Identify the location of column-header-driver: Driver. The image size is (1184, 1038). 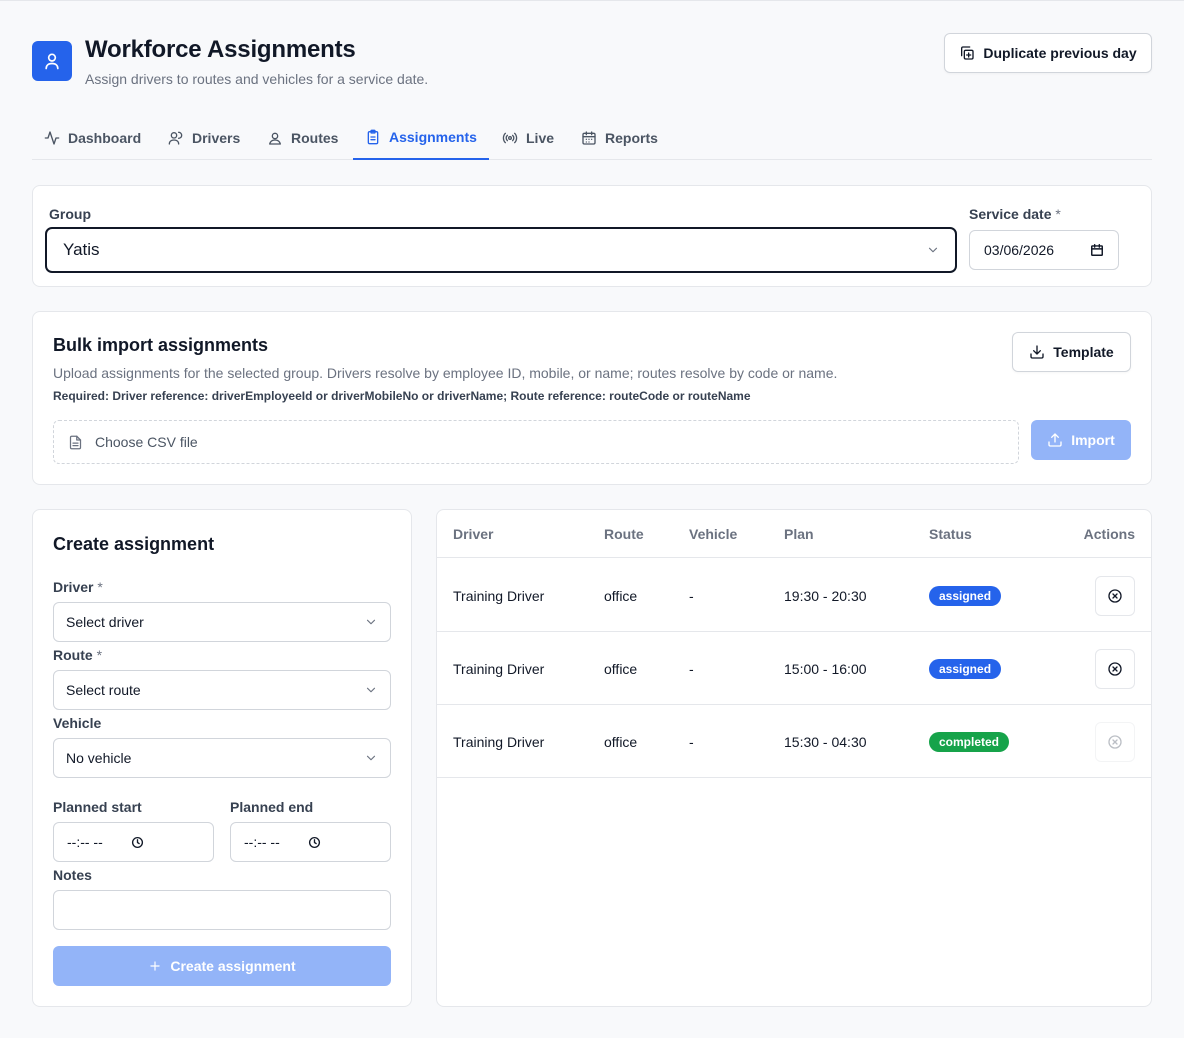
(473, 534).